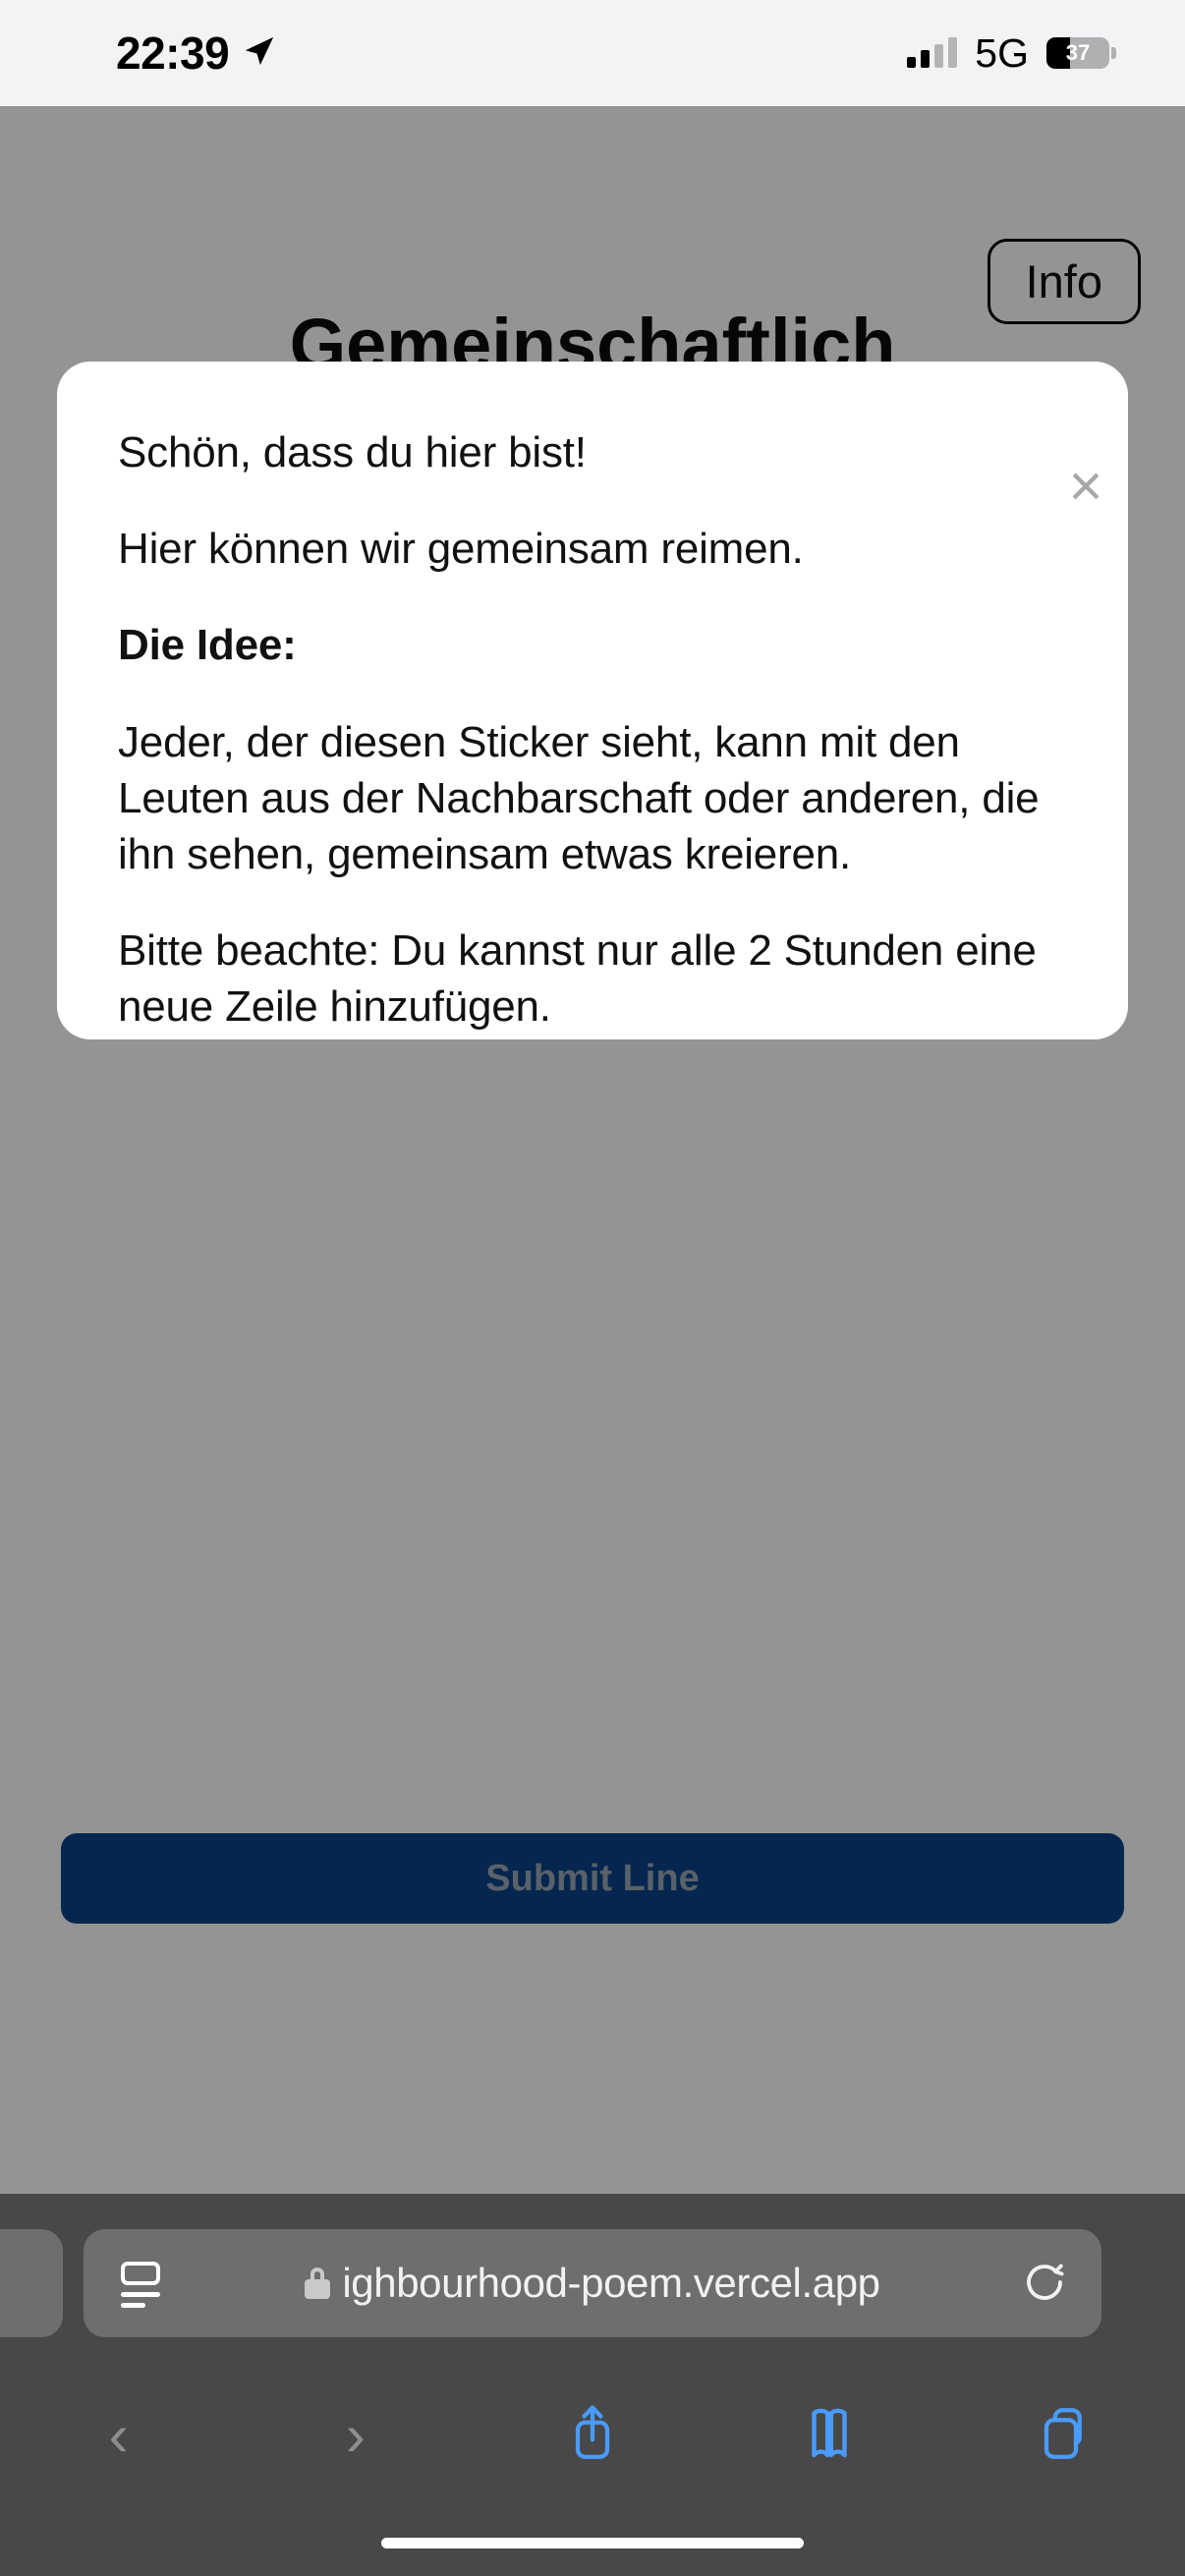 Image resolution: width=1185 pixels, height=2576 pixels. I want to click on back-button: ‹, so click(119, 2435).